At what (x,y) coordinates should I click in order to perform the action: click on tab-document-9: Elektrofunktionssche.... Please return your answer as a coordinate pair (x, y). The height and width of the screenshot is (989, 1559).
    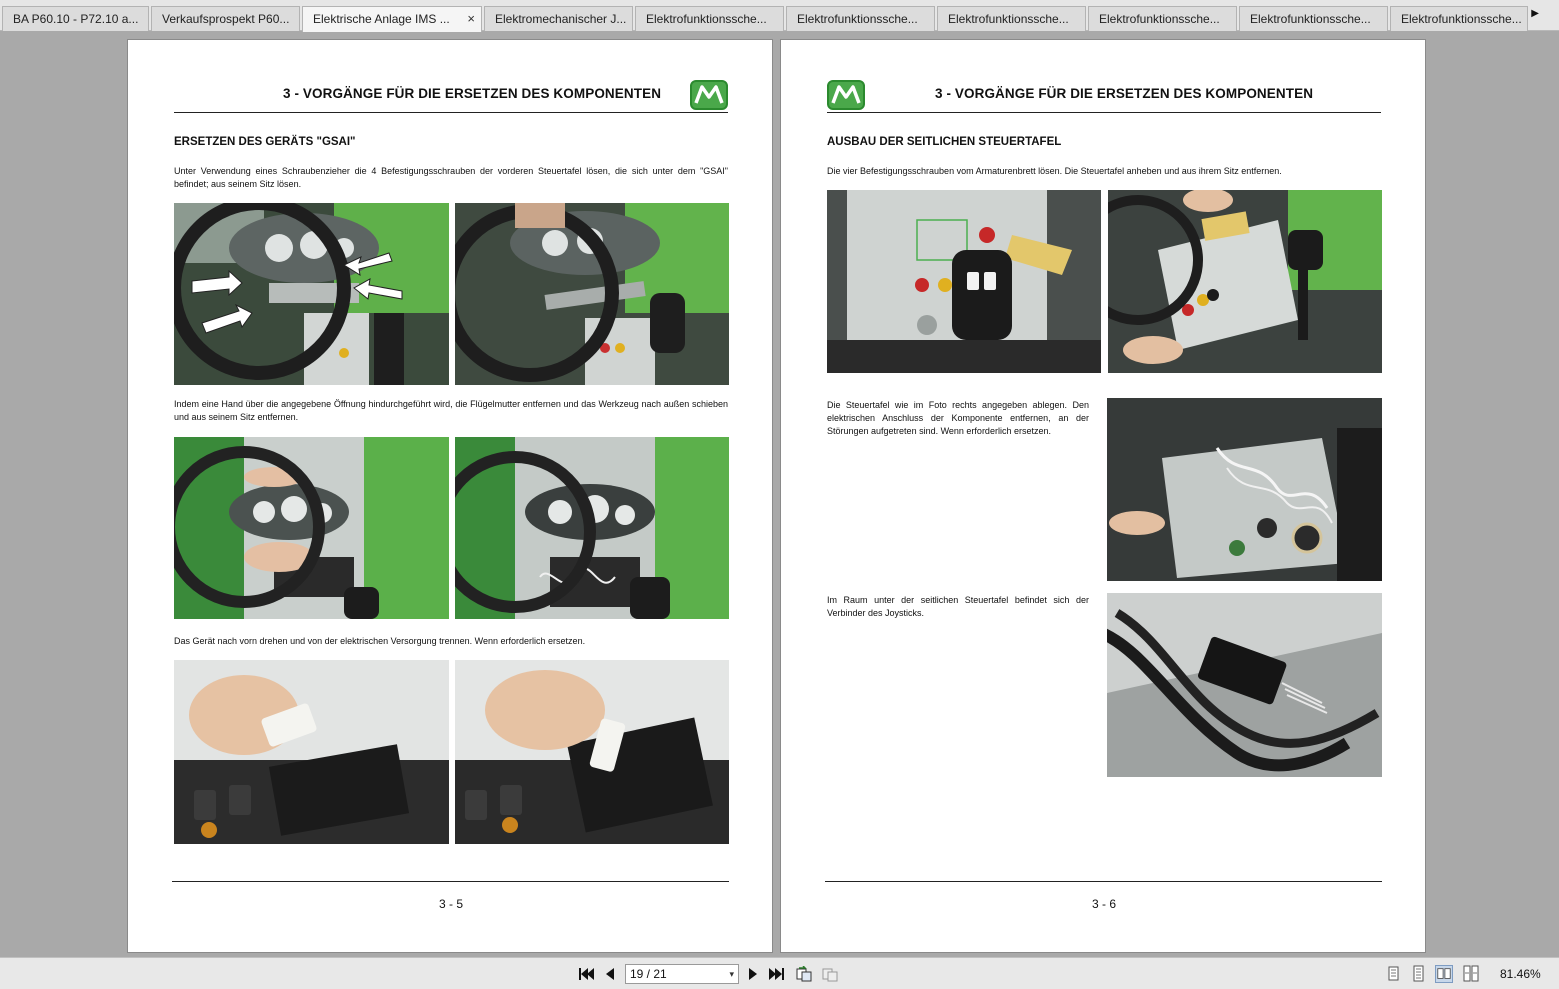
    Looking at the image, I should click on (1313, 18).